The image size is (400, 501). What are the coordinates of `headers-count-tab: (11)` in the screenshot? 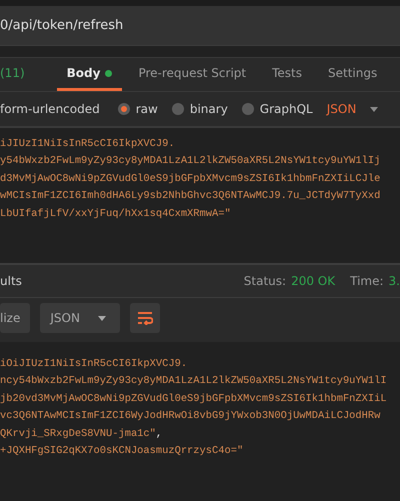 It's located at (17, 74).